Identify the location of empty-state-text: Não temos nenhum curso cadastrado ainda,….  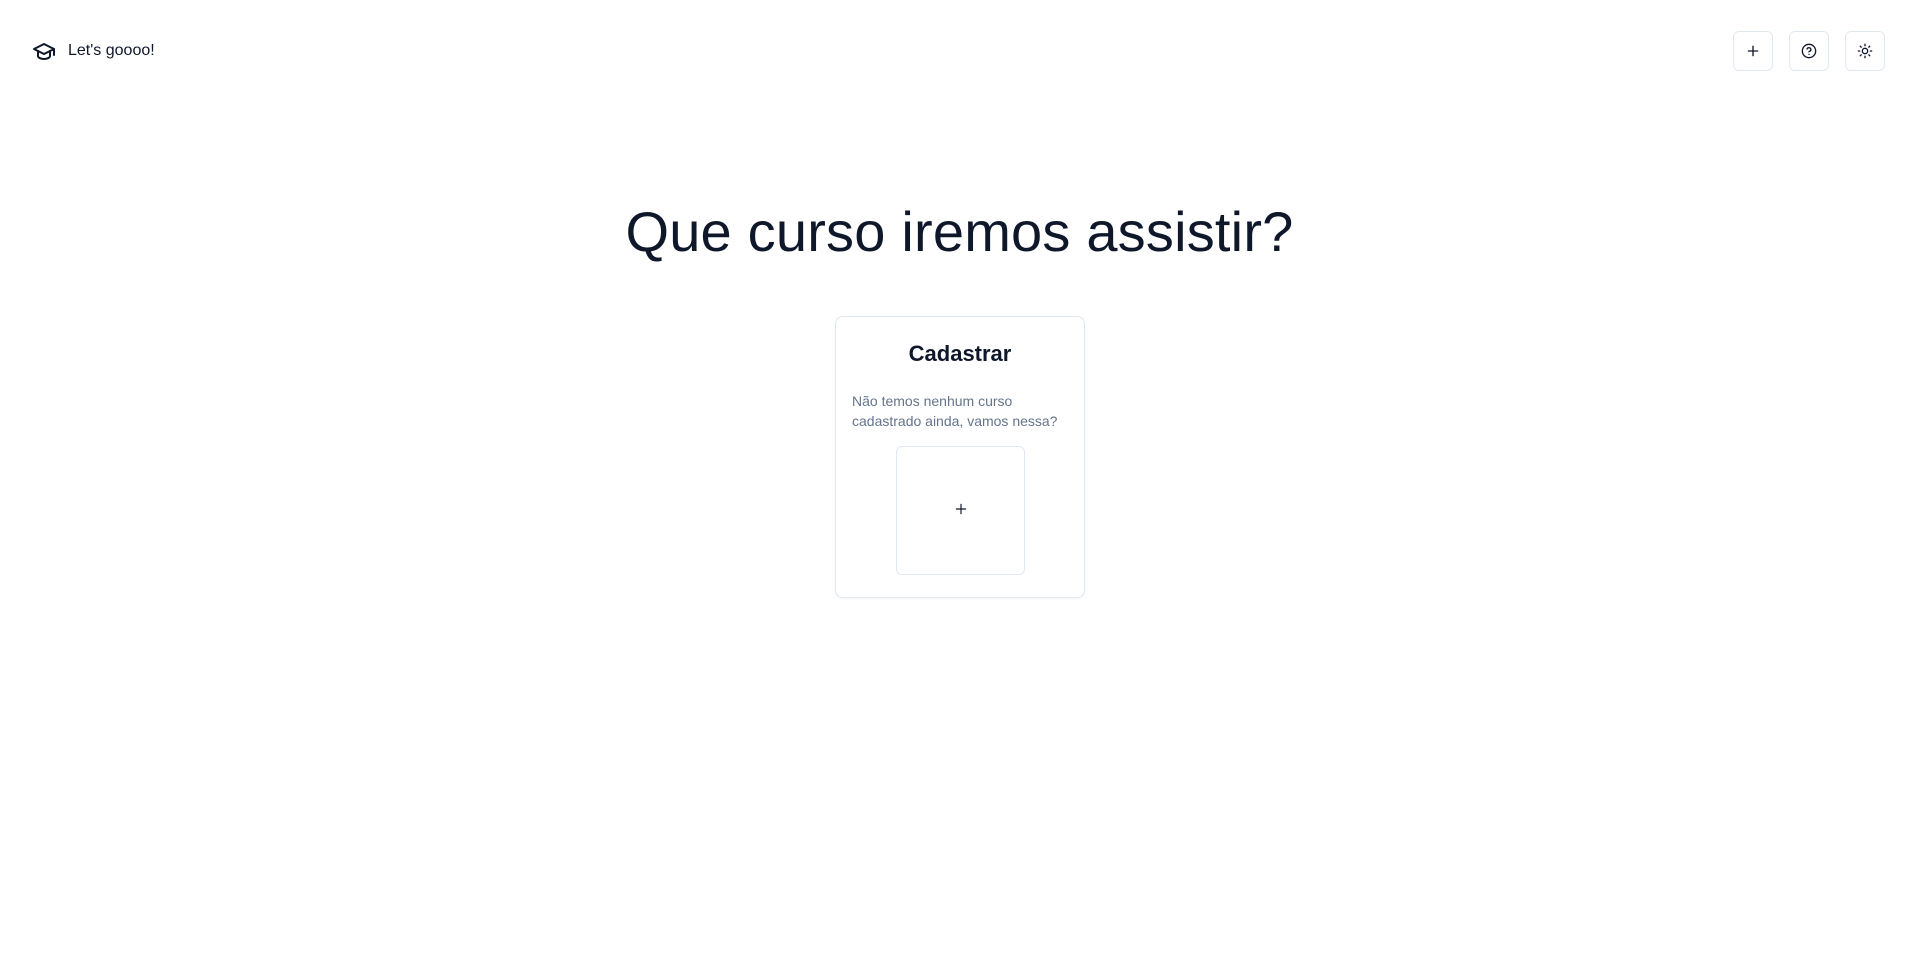
(955, 411).